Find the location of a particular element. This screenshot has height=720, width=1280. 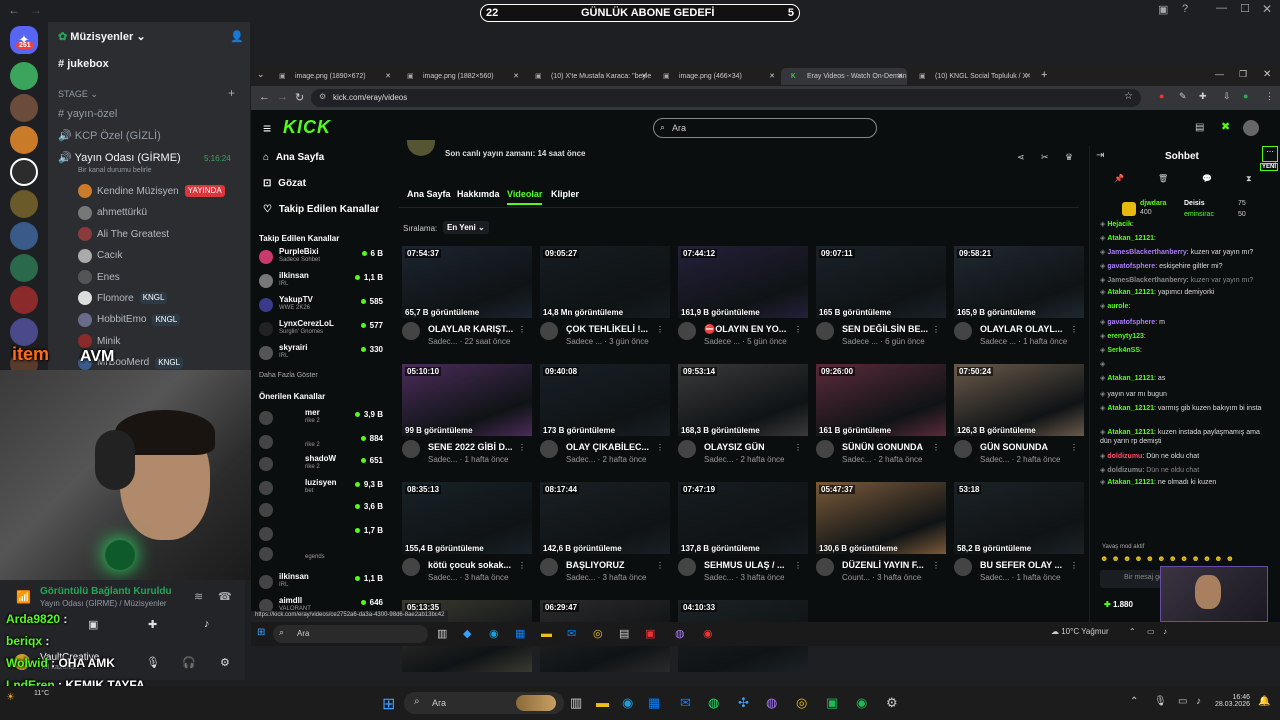

windows-start-icon: ⊞ is located at coordinates (388, 704).